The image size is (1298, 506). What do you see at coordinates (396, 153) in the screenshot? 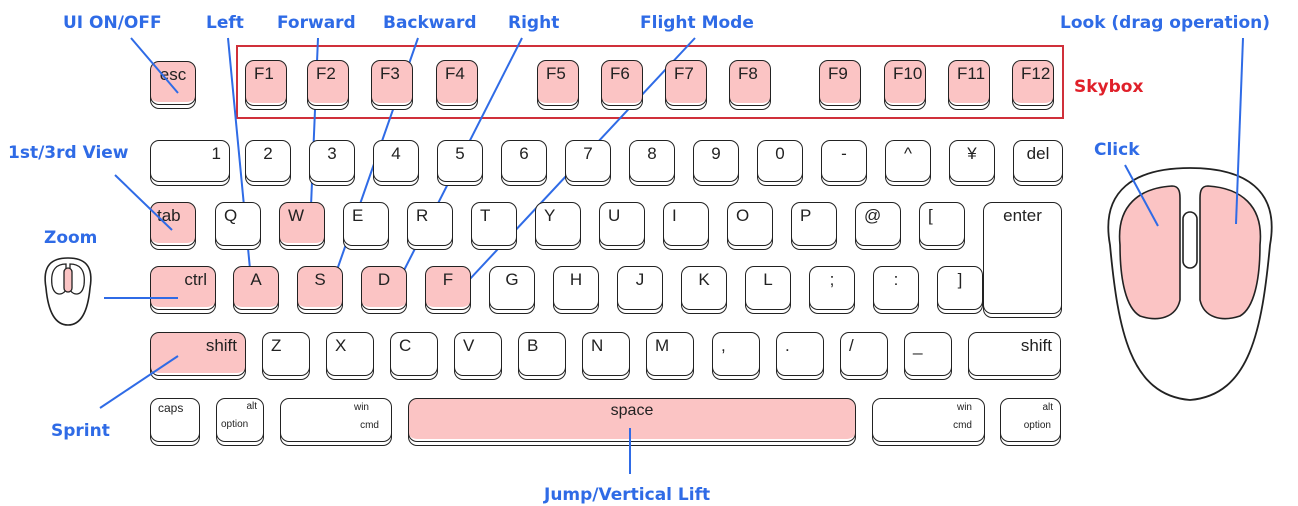
I see `key-label: 4` at bounding box center [396, 153].